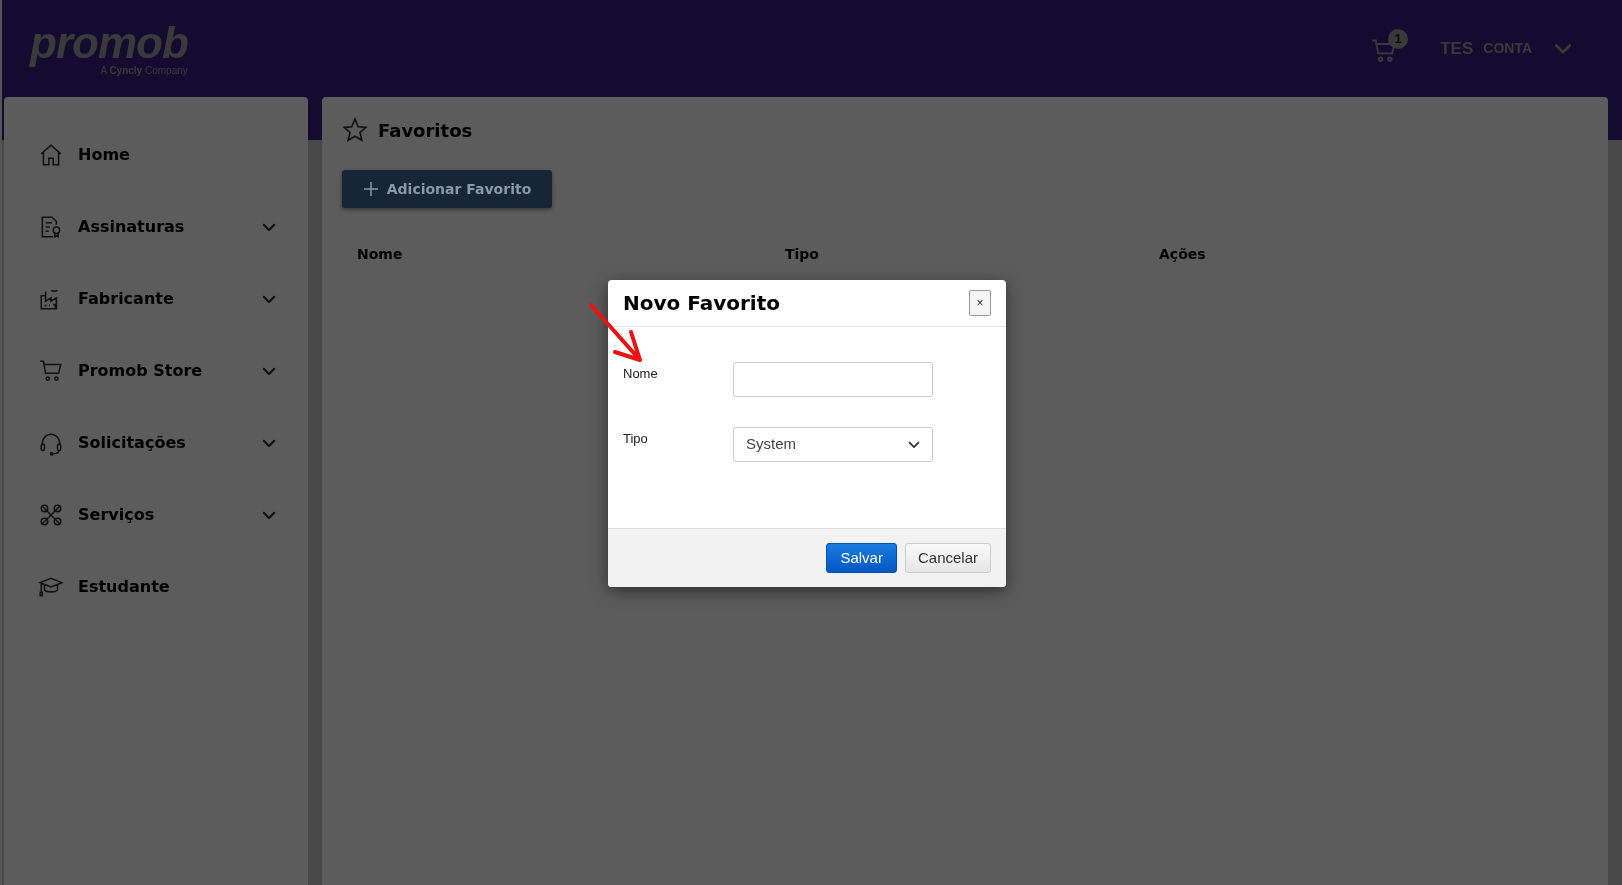 This screenshot has height=885, width=1622. I want to click on column-header: Ações, so click(1183, 254).